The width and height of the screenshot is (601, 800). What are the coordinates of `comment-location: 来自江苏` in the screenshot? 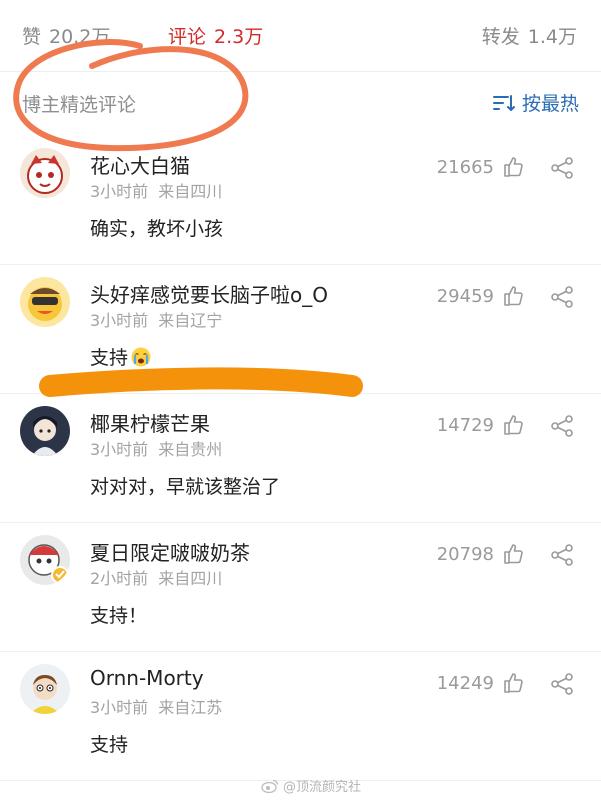 It's located at (190, 707).